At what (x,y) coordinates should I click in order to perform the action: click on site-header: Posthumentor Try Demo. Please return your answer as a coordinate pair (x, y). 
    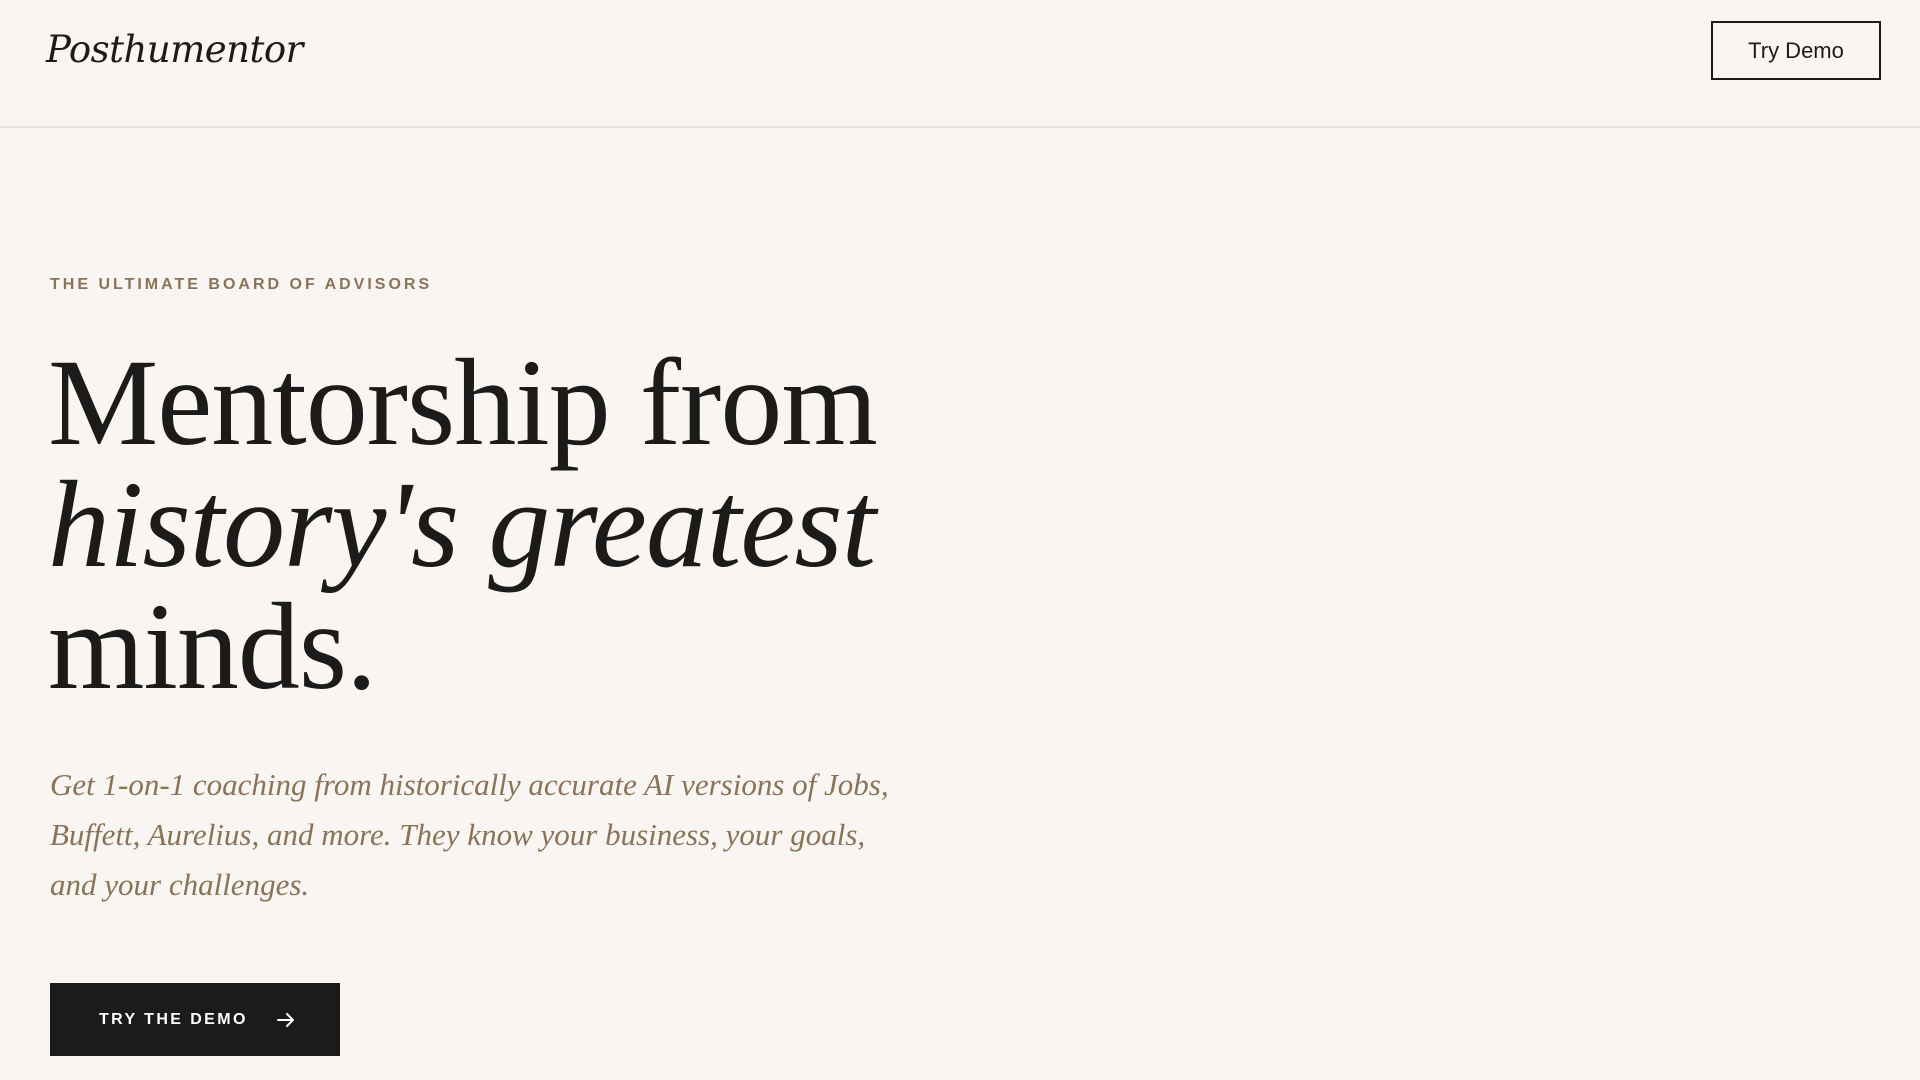
    Looking at the image, I should click on (960, 64).